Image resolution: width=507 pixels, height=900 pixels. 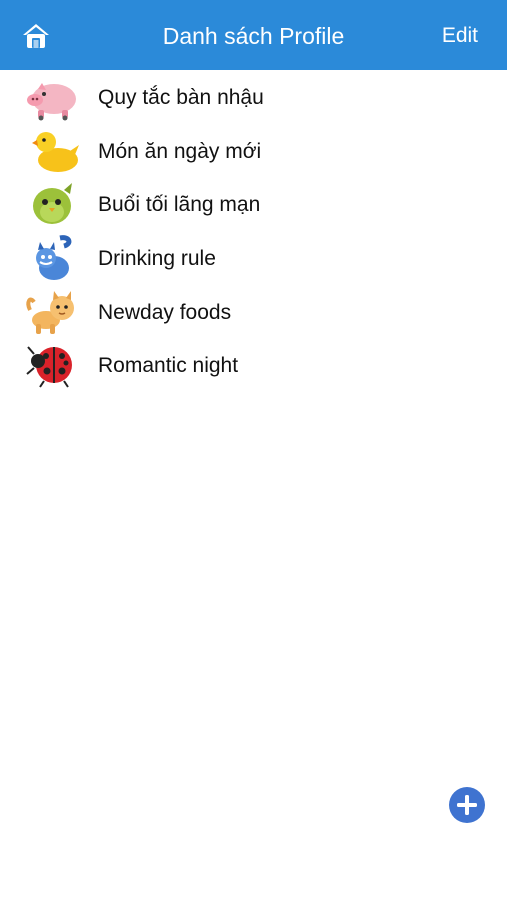 What do you see at coordinates (253, 312) in the screenshot?
I see `profile-item: Newday foods` at bounding box center [253, 312].